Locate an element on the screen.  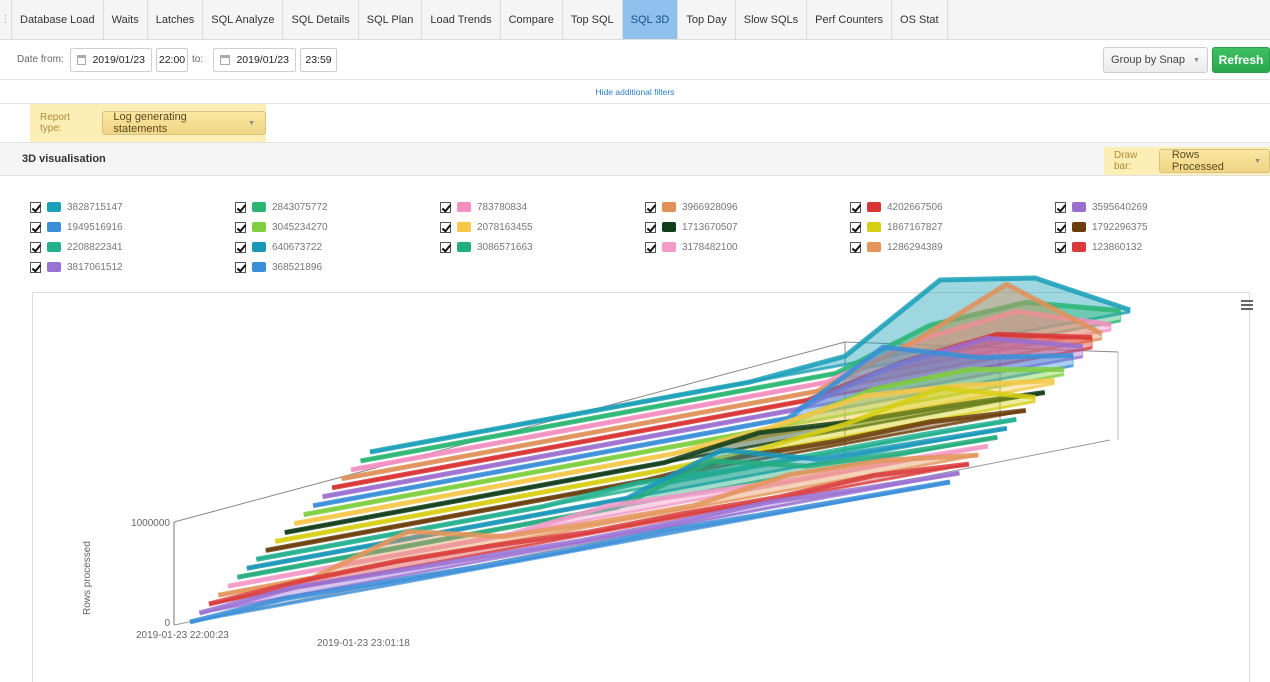
x-tick-label: 2019-01-23 23:01:18 is located at coordinates (363, 643).